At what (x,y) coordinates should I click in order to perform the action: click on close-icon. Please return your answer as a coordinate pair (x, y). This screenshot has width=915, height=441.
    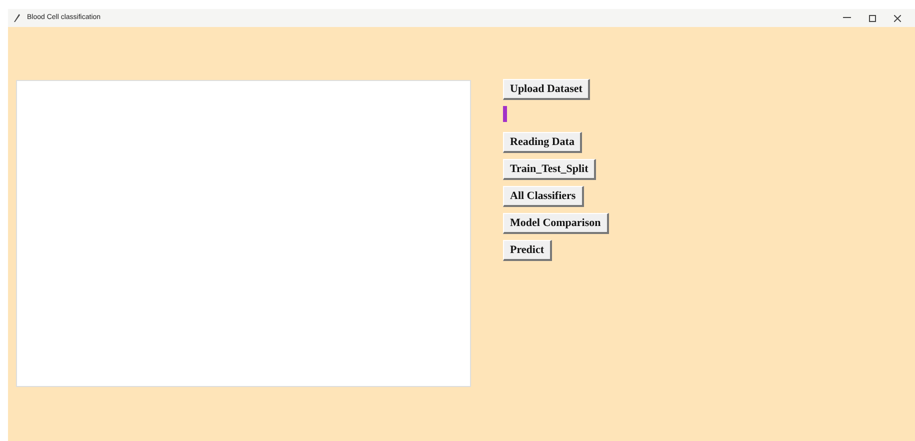
    Looking at the image, I should click on (897, 18).